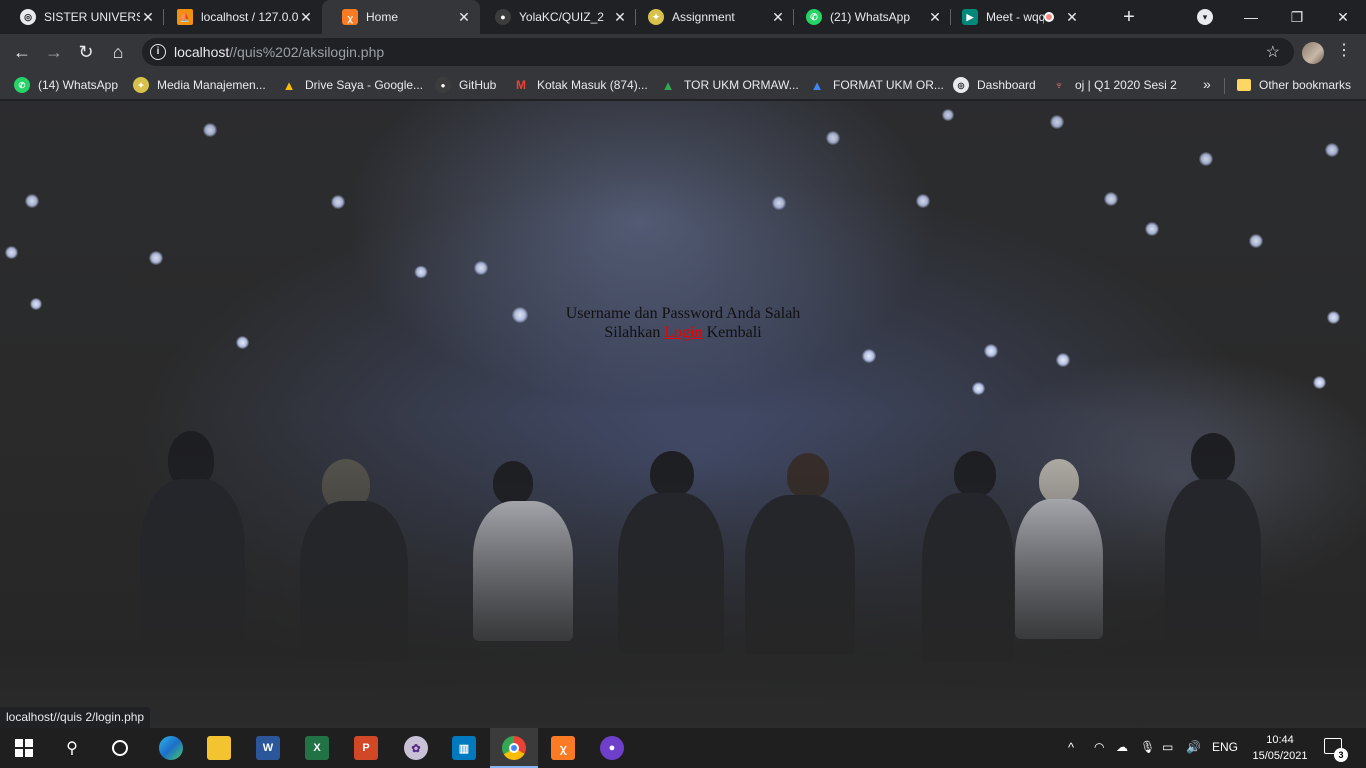 The image size is (1366, 768). I want to click on tab-phpmyadmin: ⛵ localhost / 127.0.0.1 ✕, so click(239, 17).